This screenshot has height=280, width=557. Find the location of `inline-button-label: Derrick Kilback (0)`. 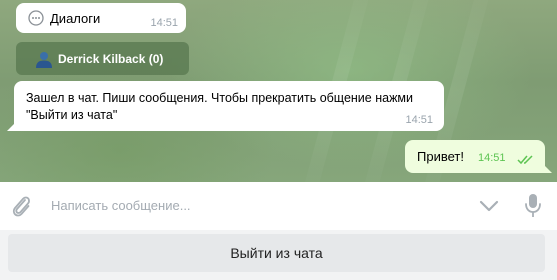

inline-button-label: Derrick Kilback (0) is located at coordinates (111, 59).